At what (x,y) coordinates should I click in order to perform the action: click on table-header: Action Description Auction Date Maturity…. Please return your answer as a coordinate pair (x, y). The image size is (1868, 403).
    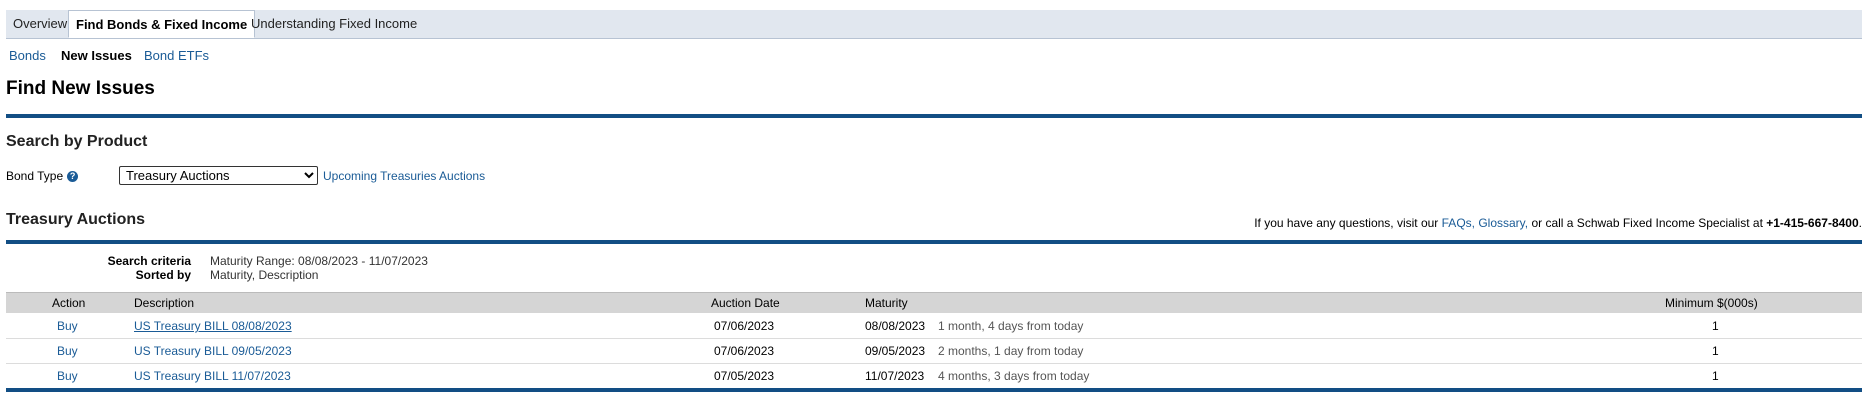
    Looking at the image, I should click on (934, 302).